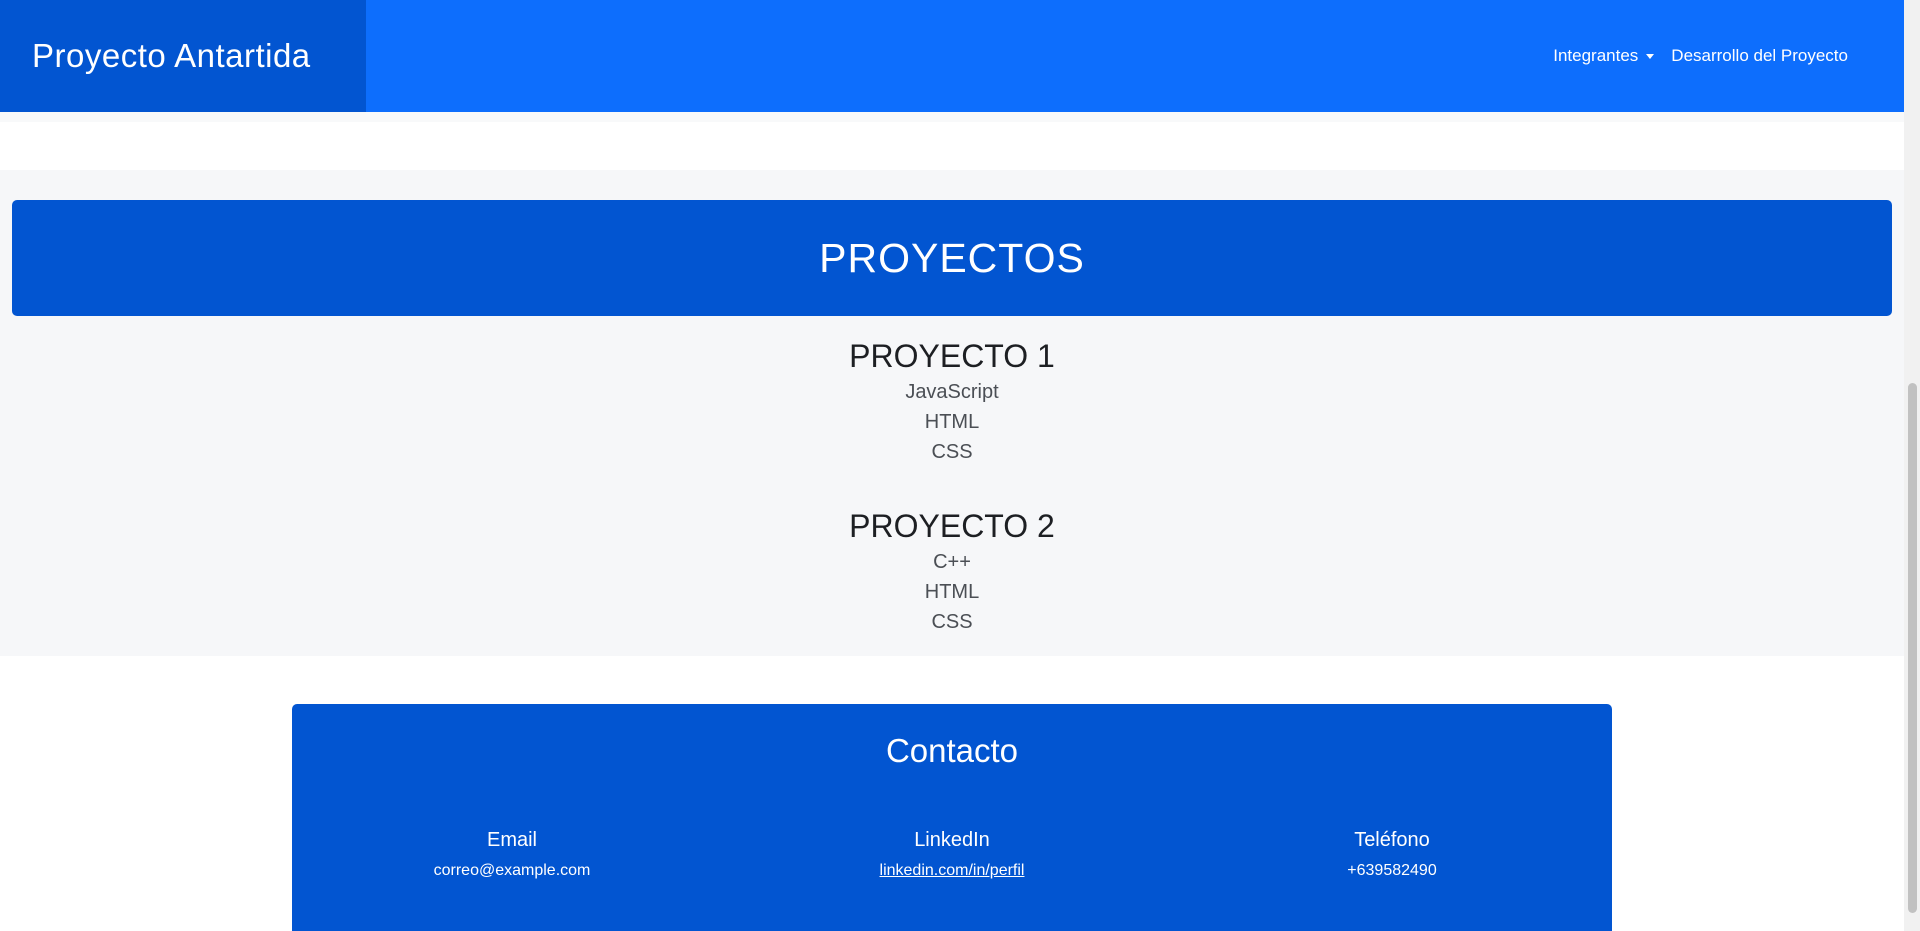 The height and width of the screenshot is (931, 1920). I want to click on projects-heading: PROYECTOS, so click(952, 257).